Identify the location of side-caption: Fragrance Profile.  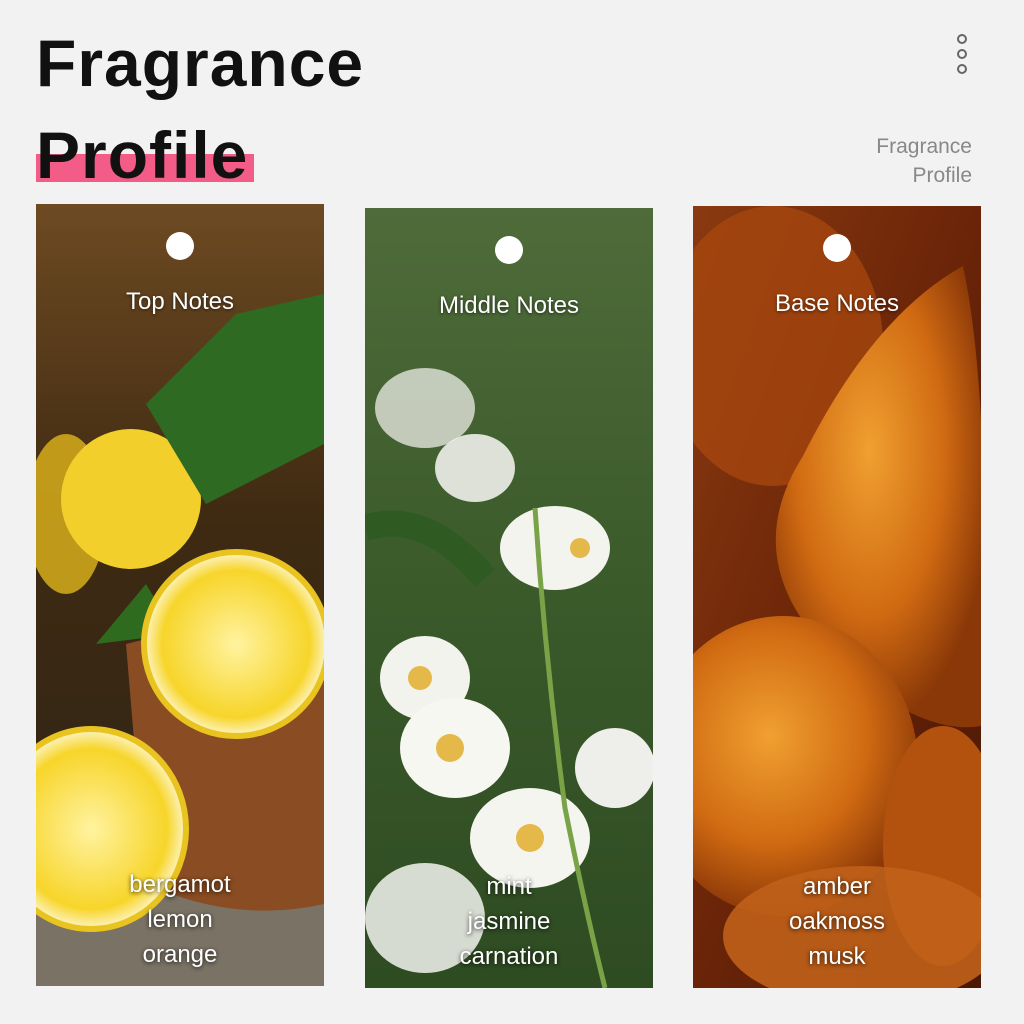
(924, 161).